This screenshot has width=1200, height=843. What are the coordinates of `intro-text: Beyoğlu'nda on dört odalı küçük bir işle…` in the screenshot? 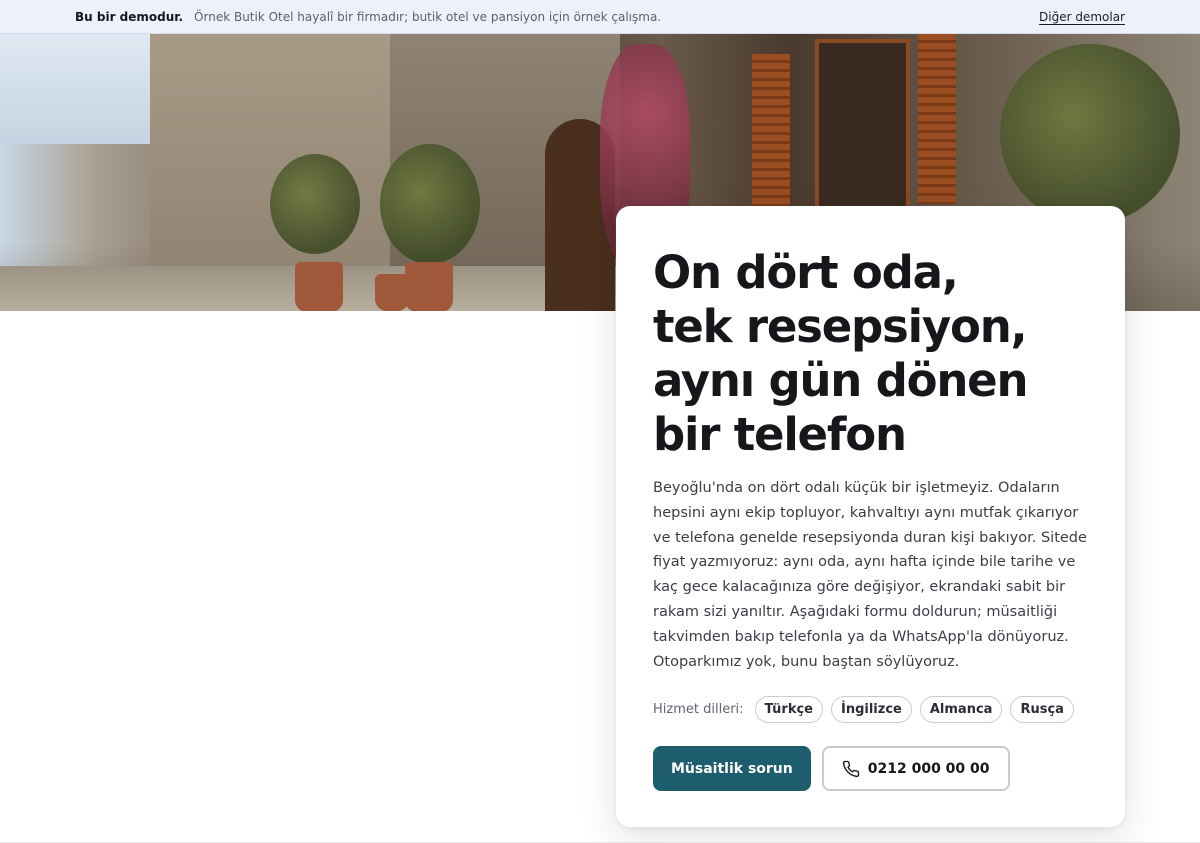 It's located at (870, 575).